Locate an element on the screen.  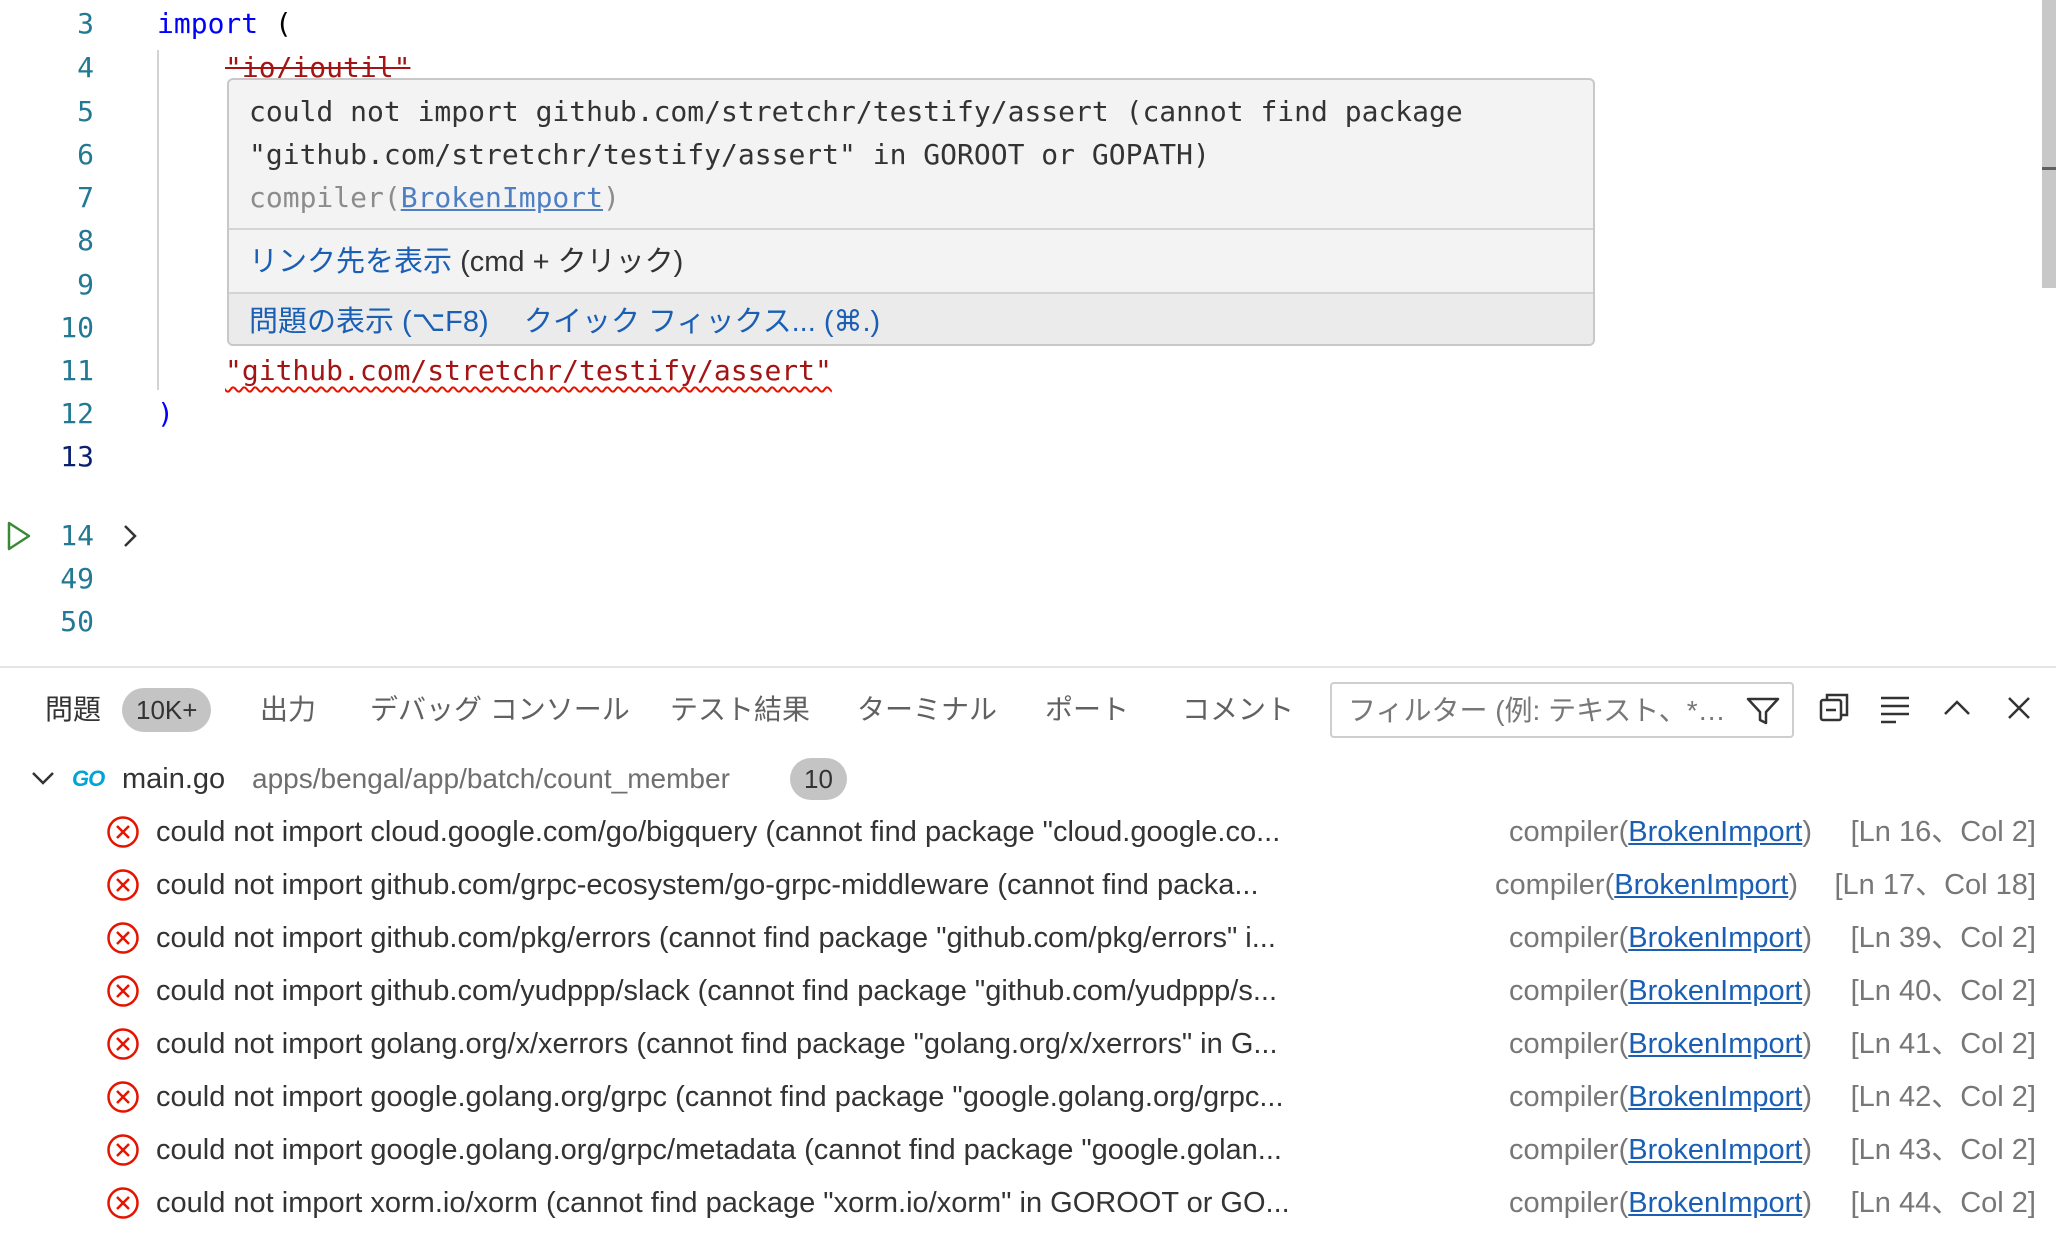
tab-test-results: テスト結果 is located at coordinates (740, 710).